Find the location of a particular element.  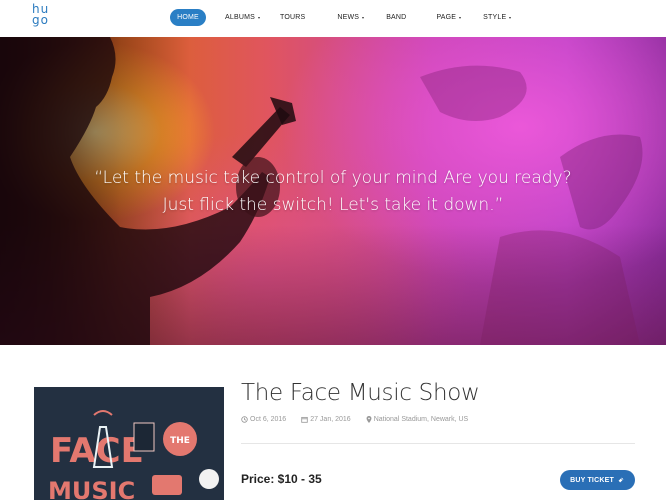

main-nav: HOME ALBUMS TOURS NEWS BAND PAGE STYLE is located at coordinates (344, 17).